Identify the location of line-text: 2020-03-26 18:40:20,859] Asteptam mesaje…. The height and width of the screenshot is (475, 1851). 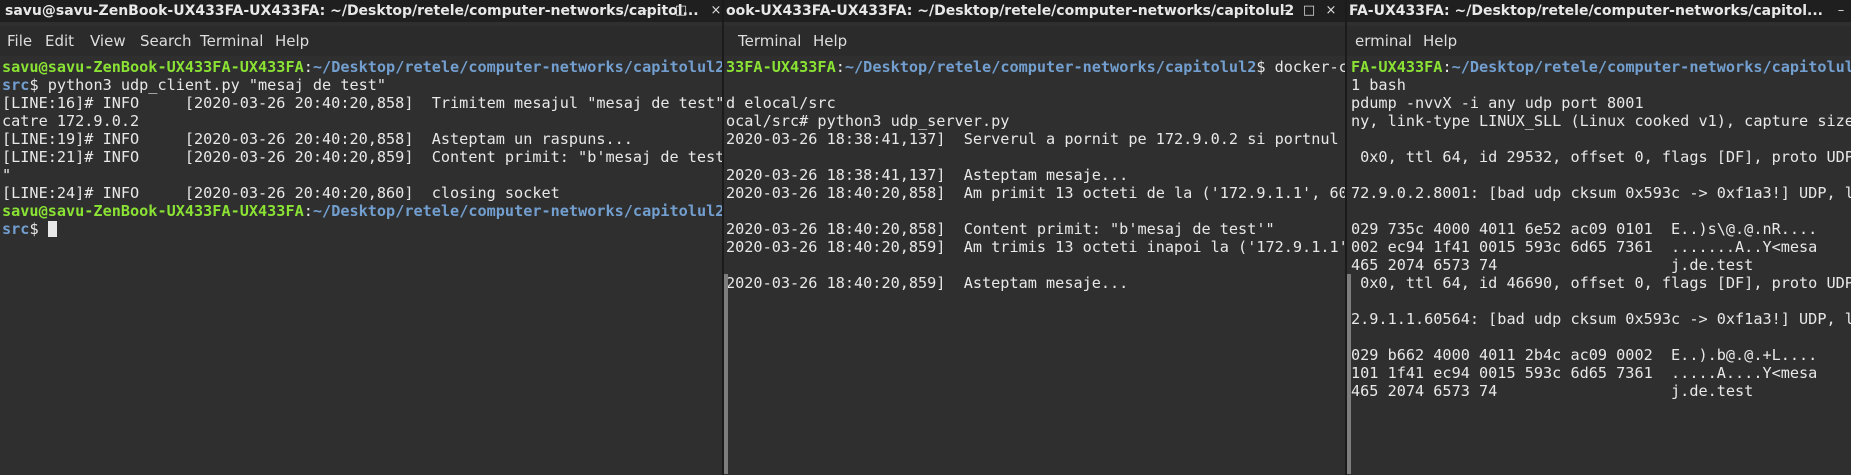
(927, 283).